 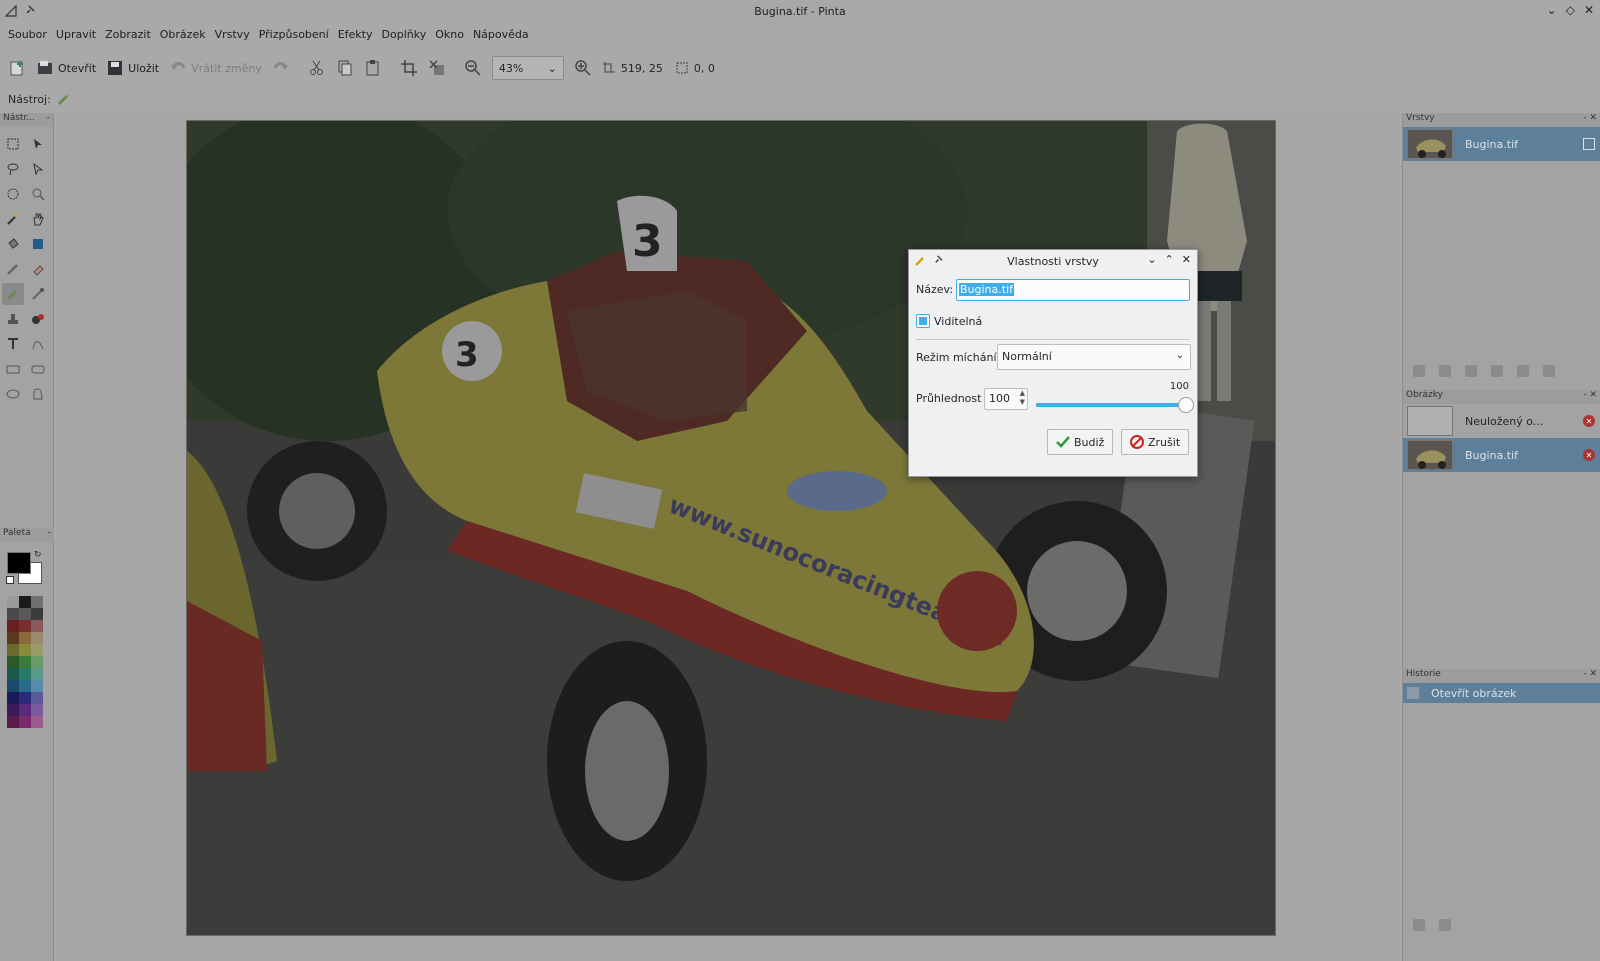 I want to click on ok-button: Budiž, so click(x=1080, y=442).